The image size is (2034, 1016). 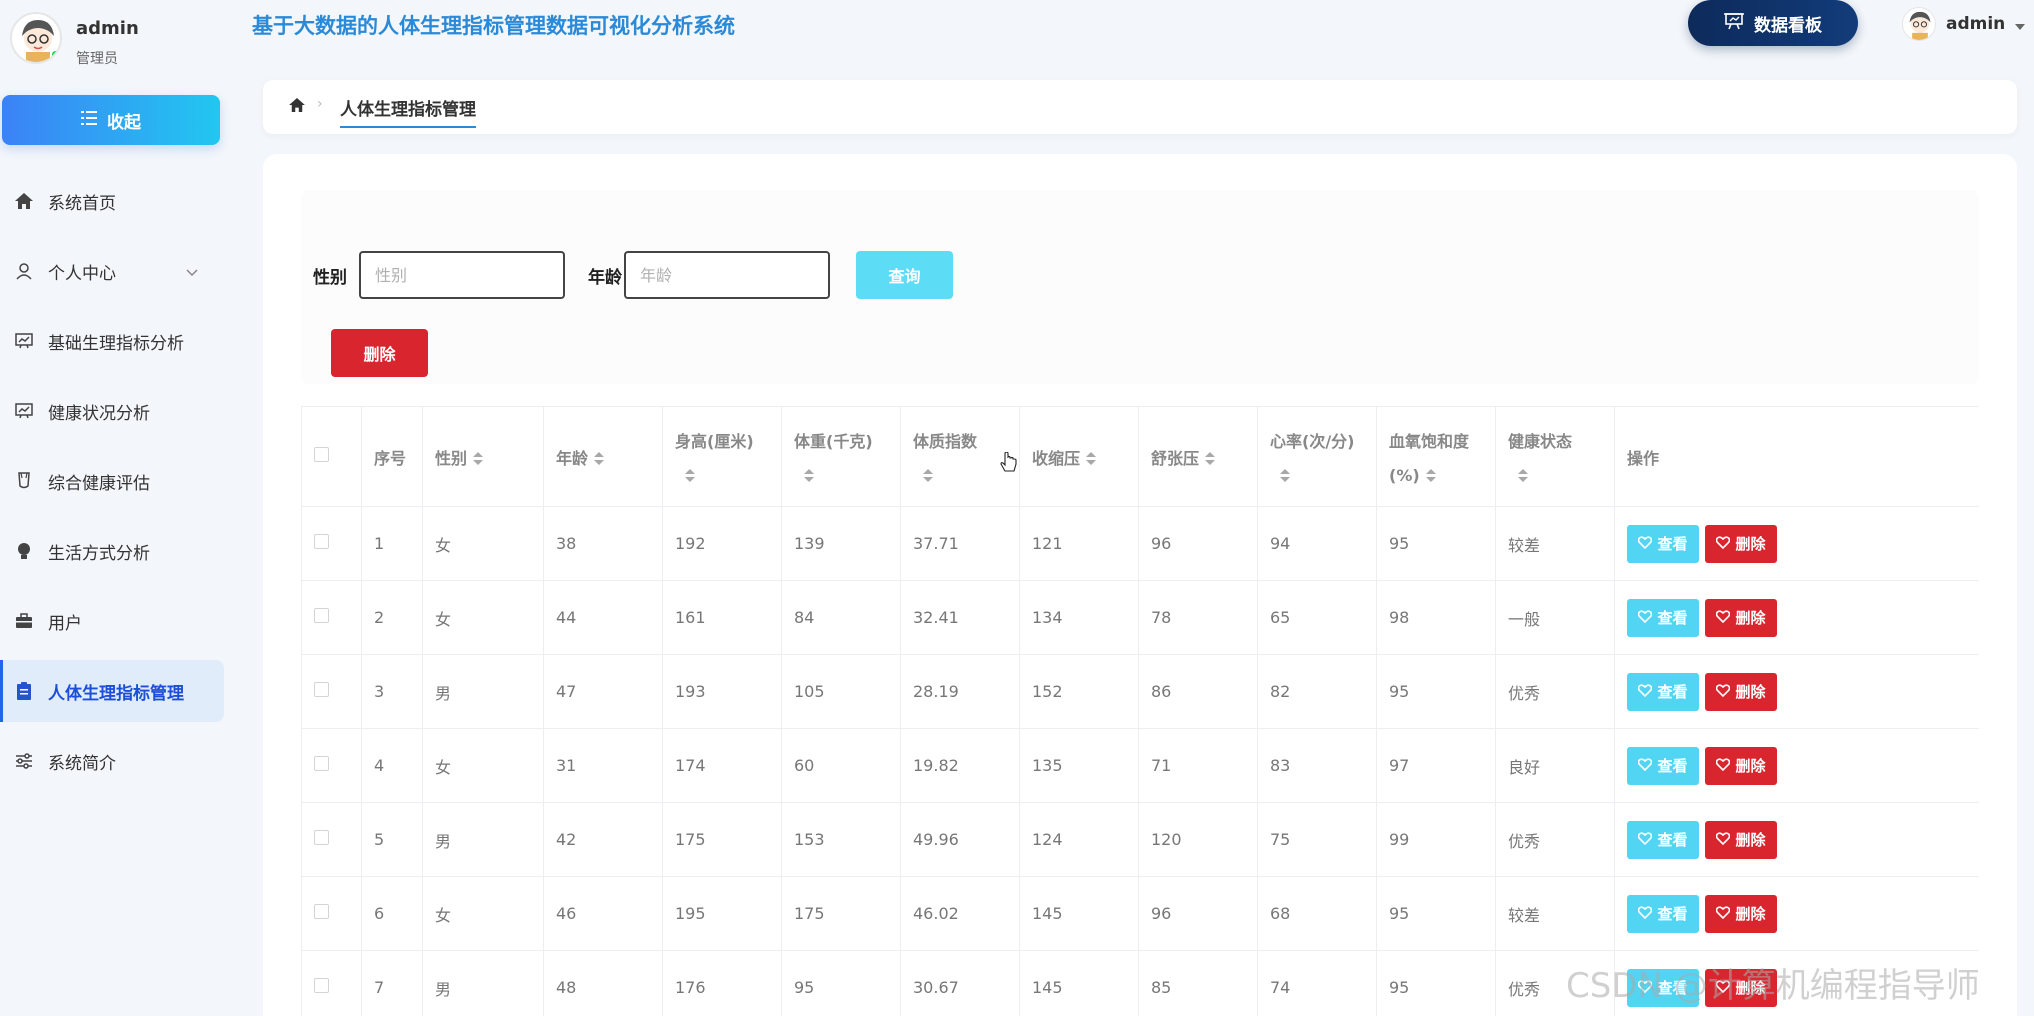 I want to click on sidebar-item-personal-center: 个人中心, so click(x=119, y=271).